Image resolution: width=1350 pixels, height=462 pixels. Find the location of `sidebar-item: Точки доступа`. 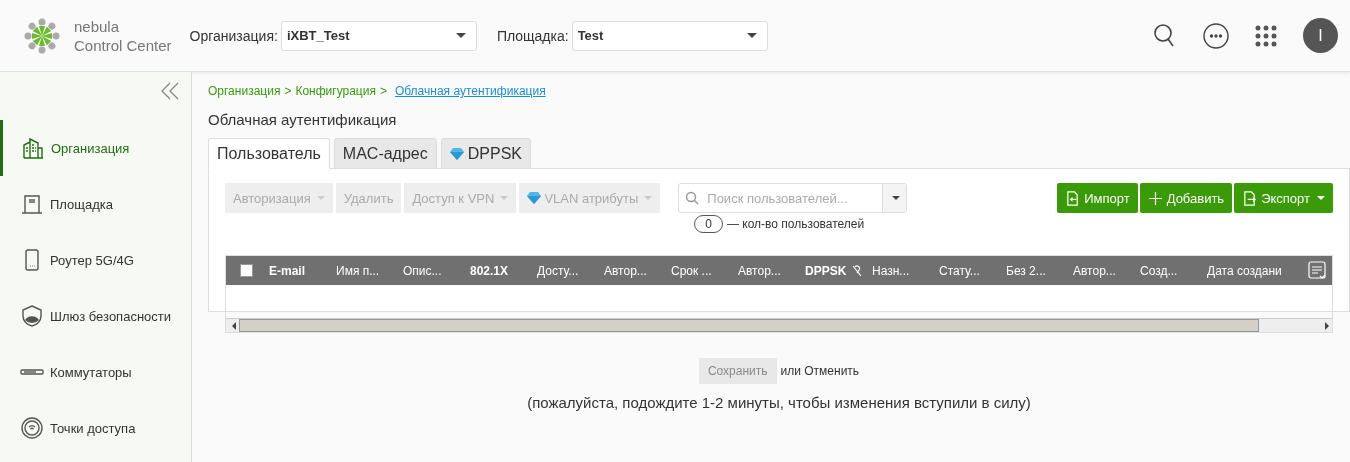

sidebar-item: Точки доступа is located at coordinates (95, 428).